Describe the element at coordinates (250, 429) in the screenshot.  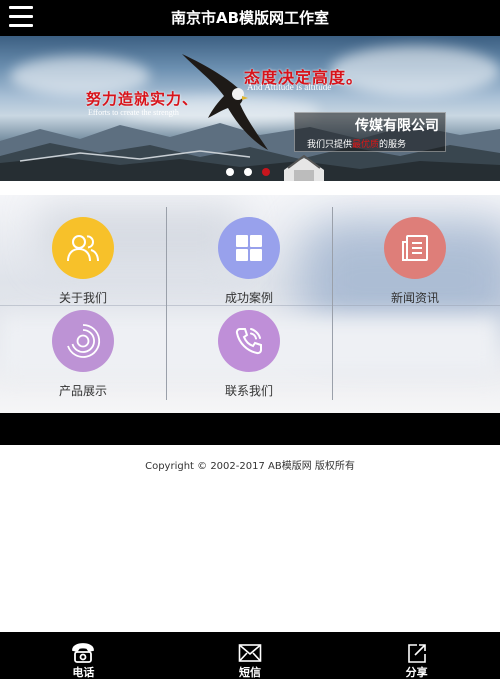
I see `divider-bar` at that location.